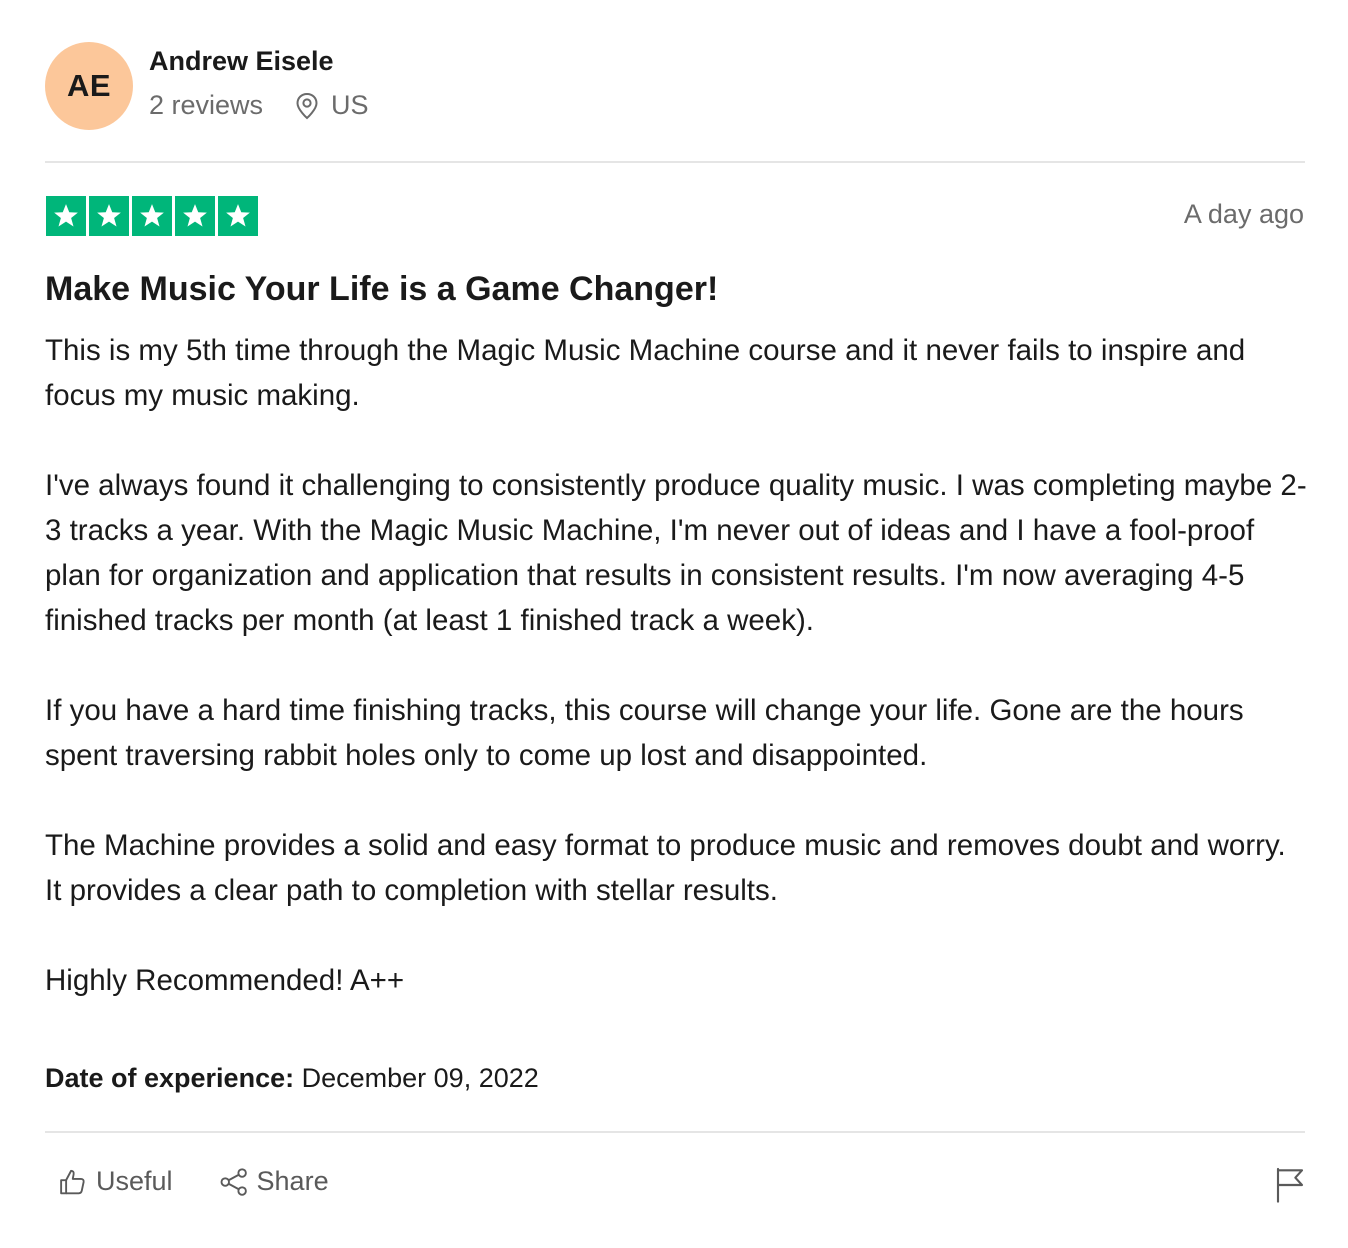  Describe the element at coordinates (307, 106) in the screenshot. I see `location-pin-icon` at that location.